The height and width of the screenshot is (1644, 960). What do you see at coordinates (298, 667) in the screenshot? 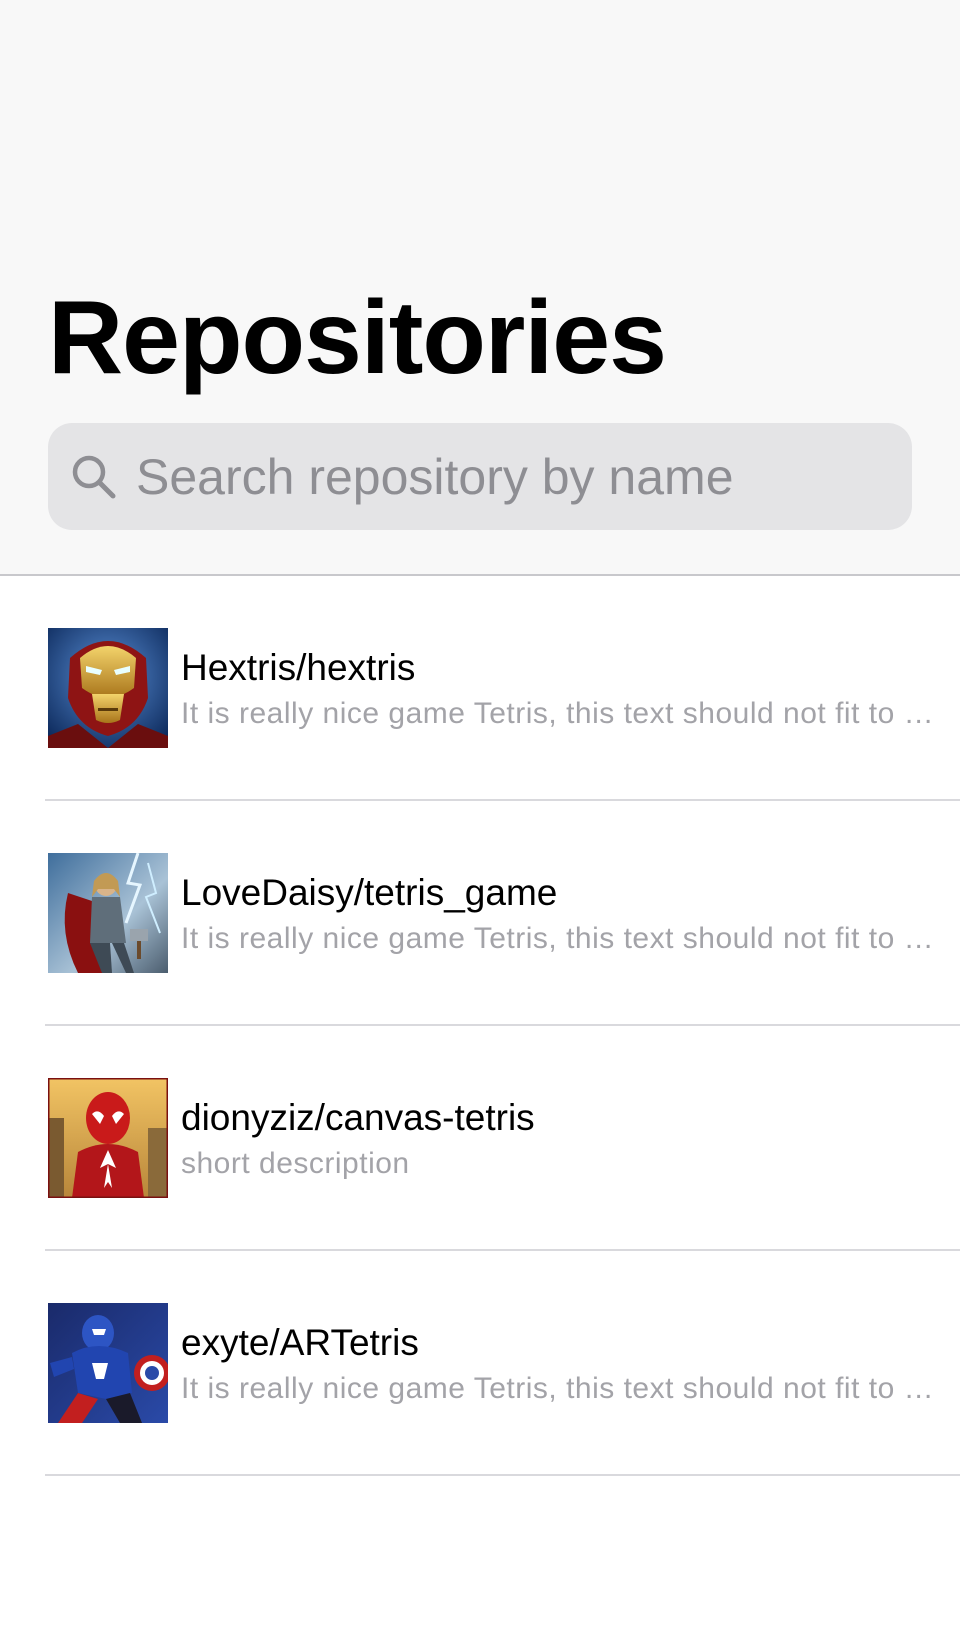
I see `repository-name: Hextris/hextris` at bounding box center [298, 667].